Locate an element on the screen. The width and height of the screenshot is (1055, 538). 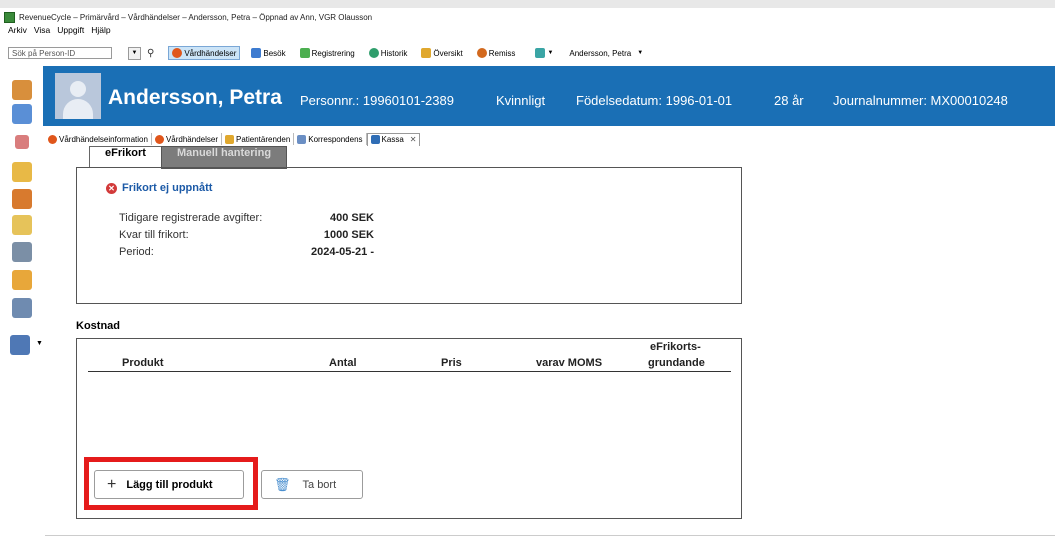
toolbar-button-historik: Historik is located at coordinates (388, 53).